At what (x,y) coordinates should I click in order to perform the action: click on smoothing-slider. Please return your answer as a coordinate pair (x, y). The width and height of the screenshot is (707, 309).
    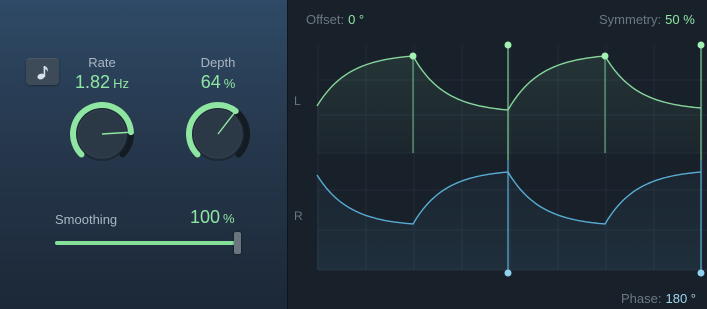
    Looking at the image, I should click on (150, 243).